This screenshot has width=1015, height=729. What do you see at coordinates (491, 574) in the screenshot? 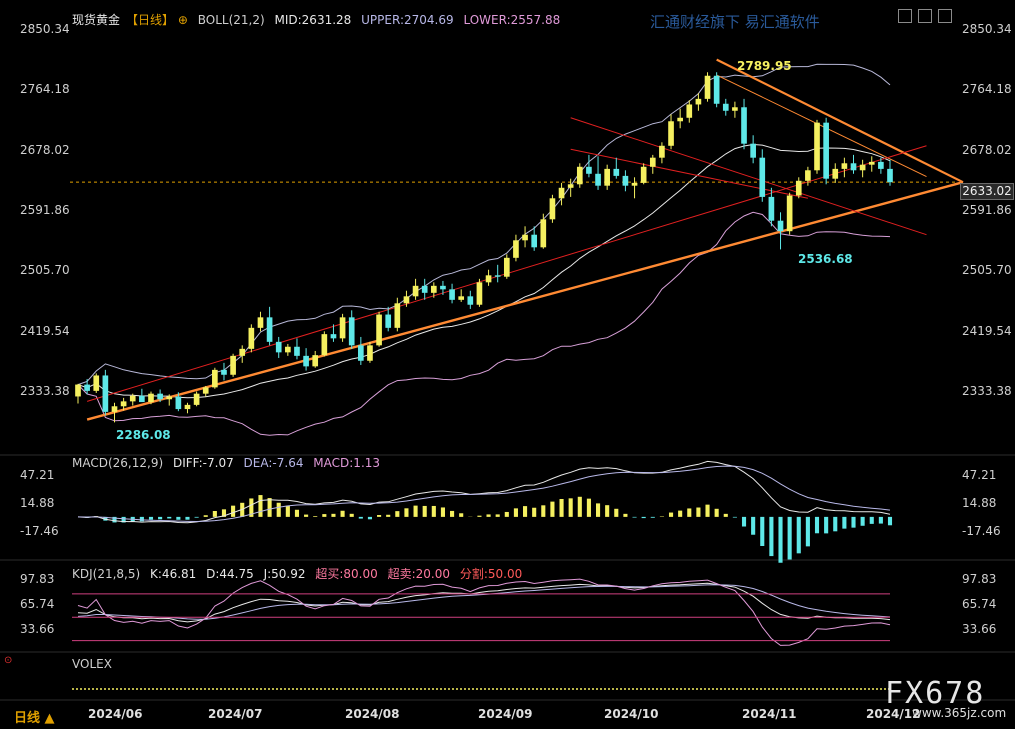
I see `kdj-divide: 分割:50.00` at bounding box center [491, 574].